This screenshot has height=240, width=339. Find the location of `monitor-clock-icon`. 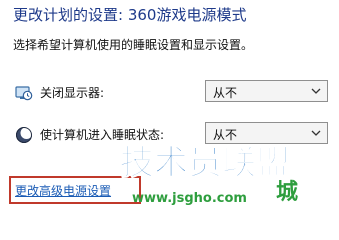

monitor-clock-icon is located at coordinates (24, 93).